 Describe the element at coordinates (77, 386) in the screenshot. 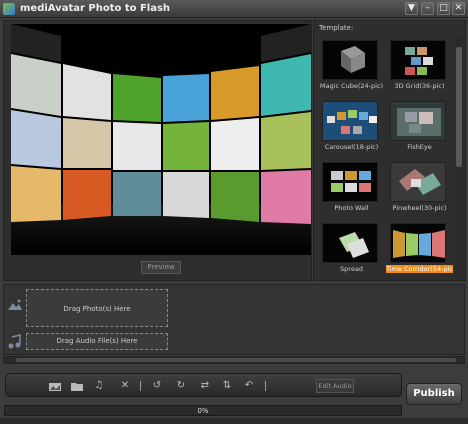

I see `add-folder-icon` at that location.